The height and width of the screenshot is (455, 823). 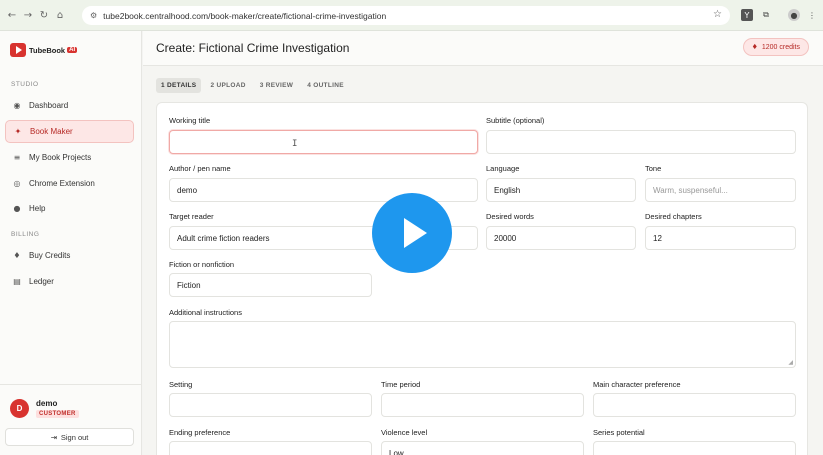 What do you see at coordinates (202, 264) in the screenshot?
I see `fiction-nonfiction-label: Fiction or nonfiction` at bounding box center [202, 264].